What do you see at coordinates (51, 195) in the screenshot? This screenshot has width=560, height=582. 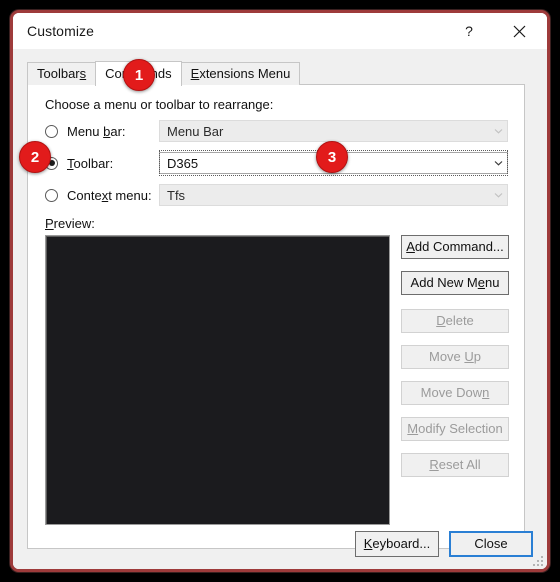 I see `radio-context-menu` at bounding box center [51, 195].